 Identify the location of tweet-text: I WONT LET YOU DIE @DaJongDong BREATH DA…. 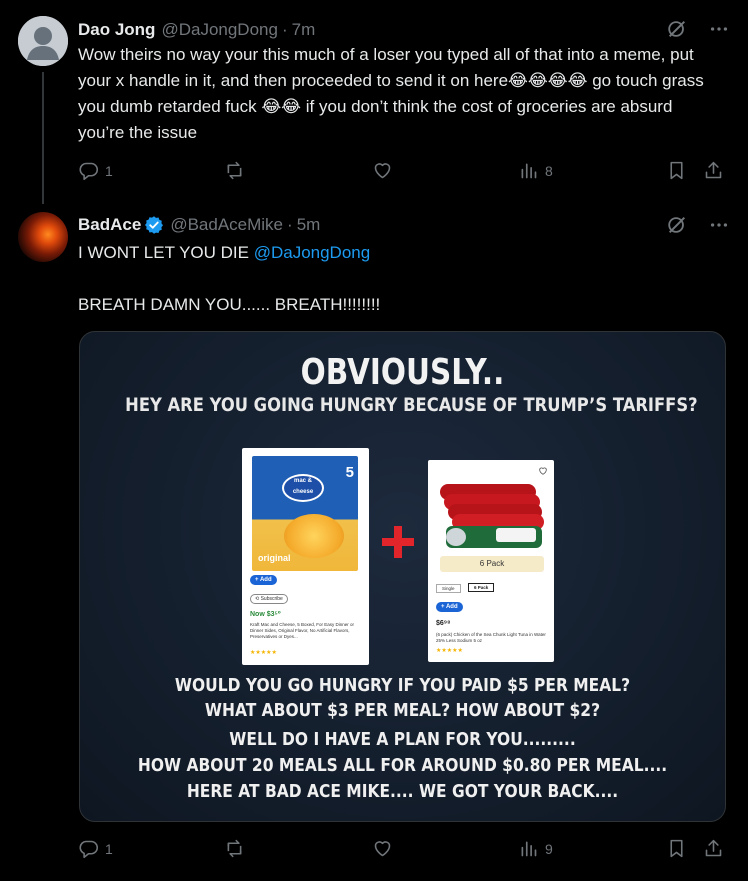
(398, 279).